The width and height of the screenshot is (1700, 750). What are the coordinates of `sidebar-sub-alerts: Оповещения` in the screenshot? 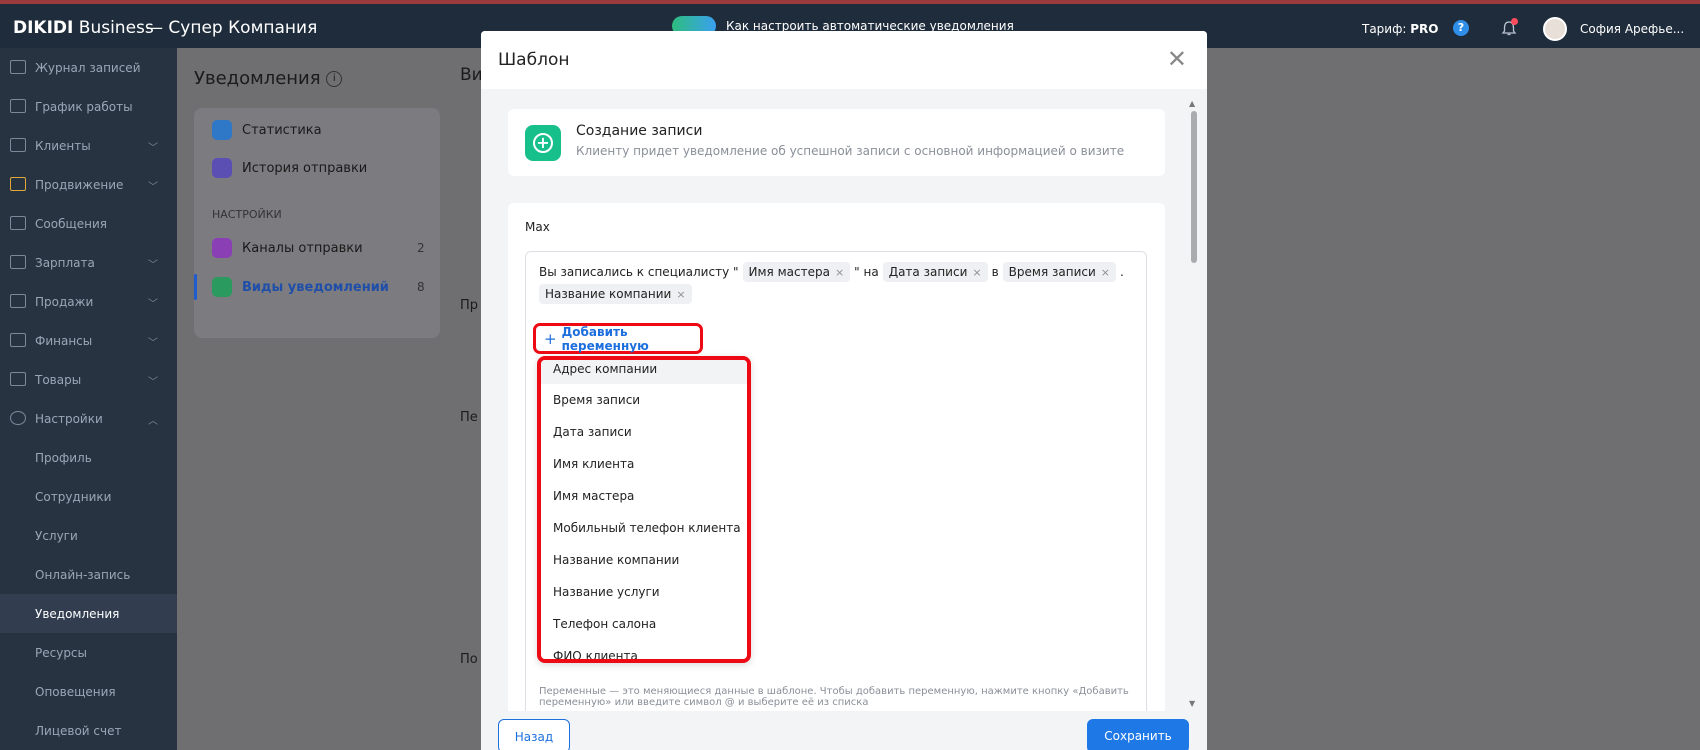 It's located at (88, 691).